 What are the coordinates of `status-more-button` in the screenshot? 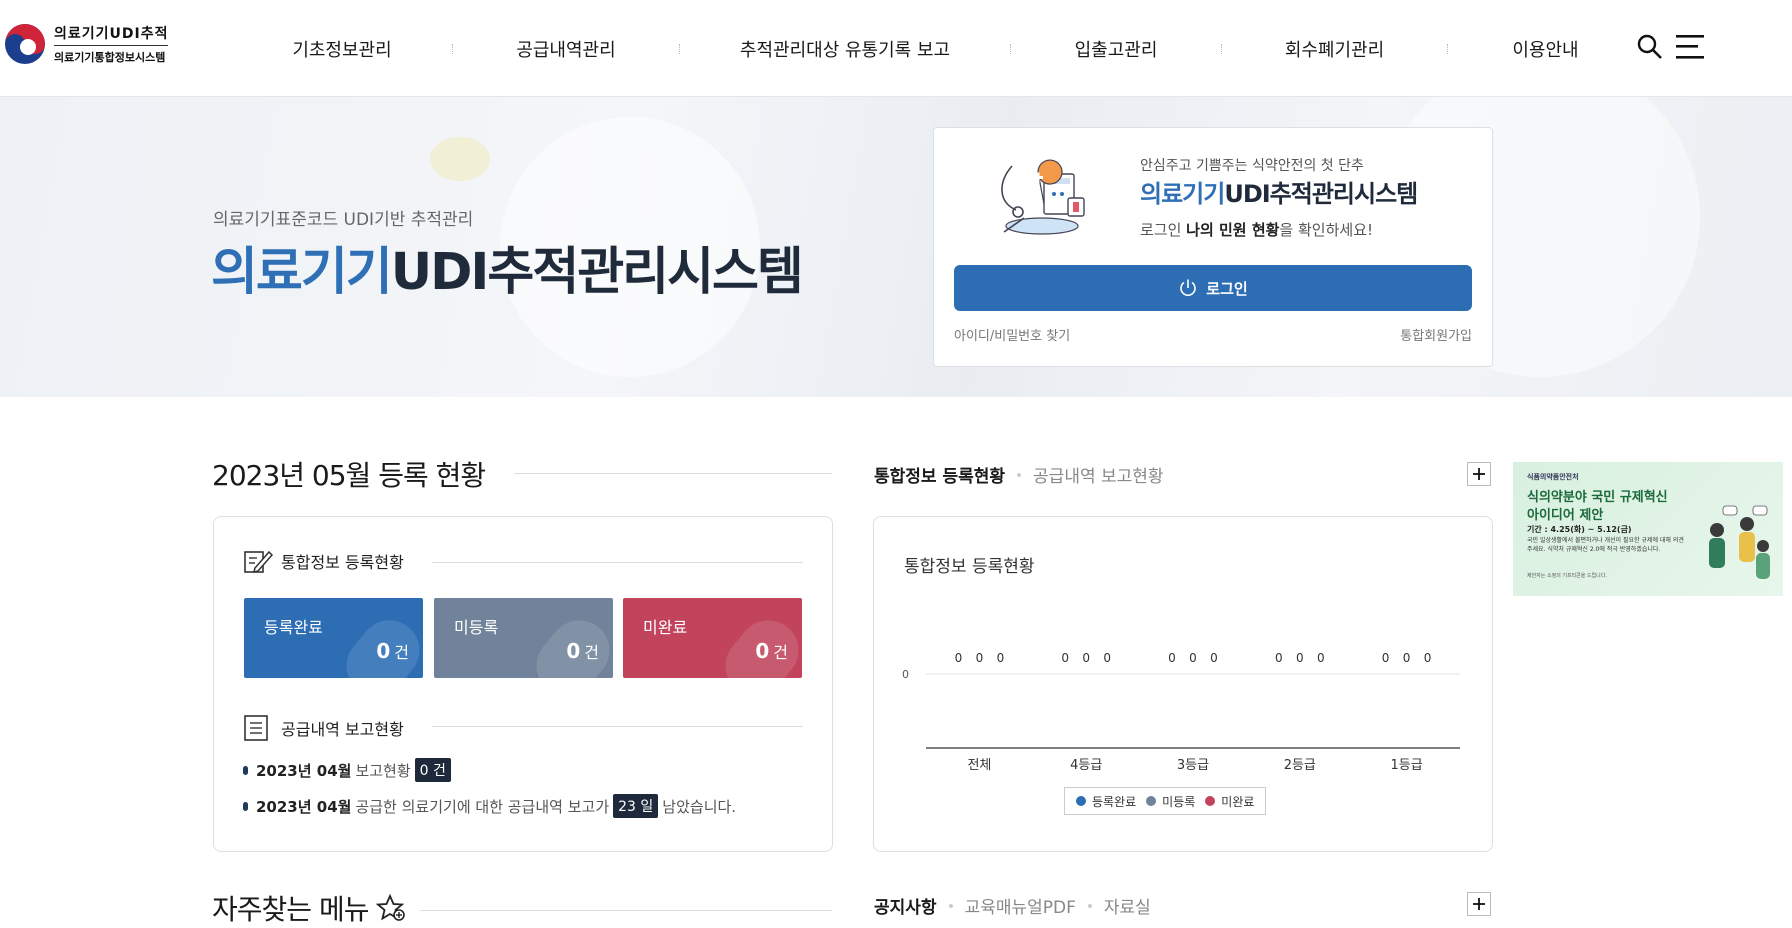 It's located at (1479, 474).